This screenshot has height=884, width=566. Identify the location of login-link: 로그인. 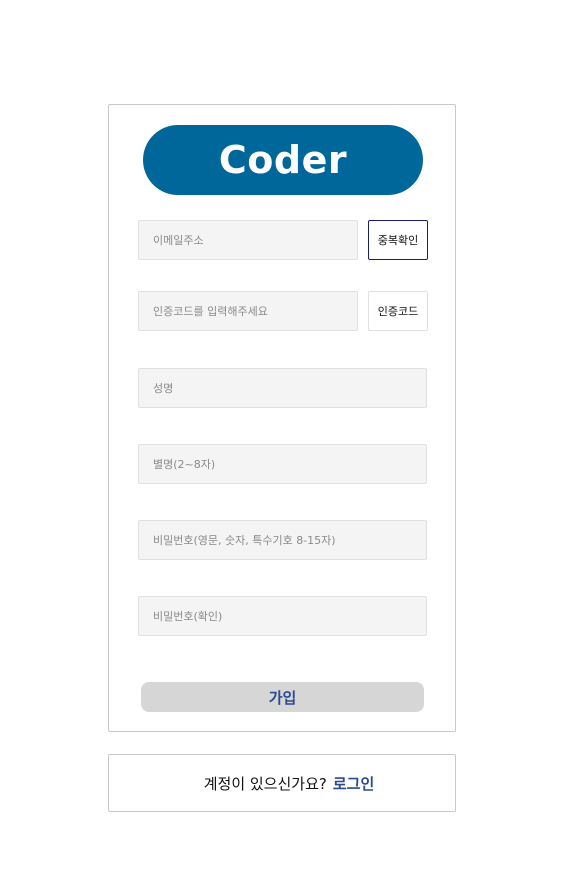
(353, 783).